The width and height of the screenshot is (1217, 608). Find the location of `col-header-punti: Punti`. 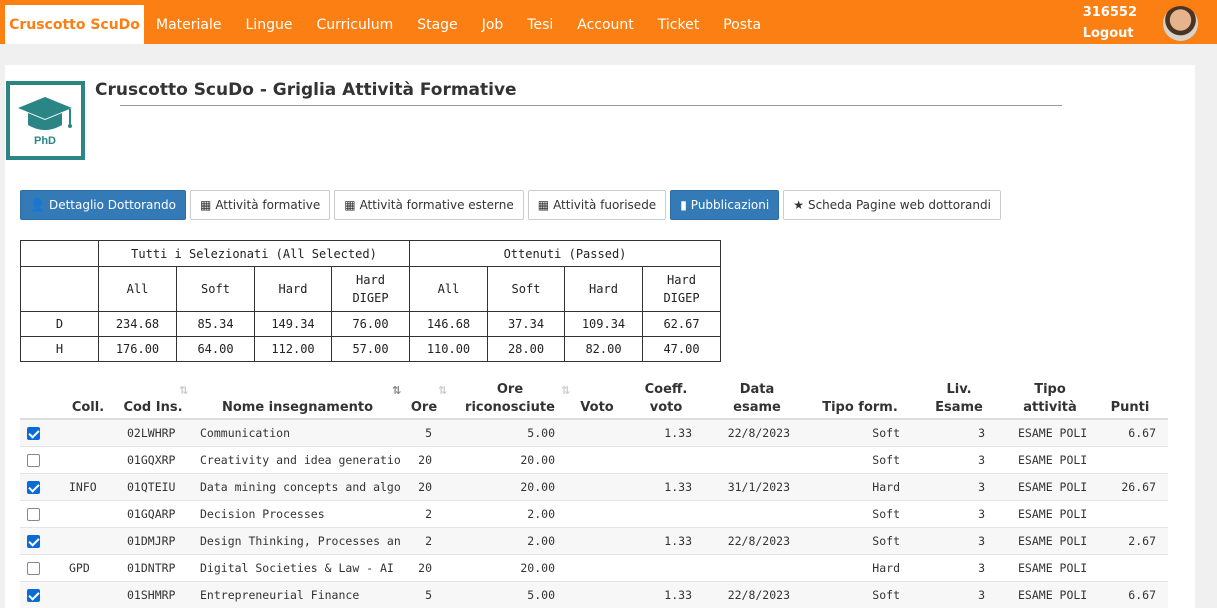

col-header-punti: Punti is located at coordinates (1130, 408).